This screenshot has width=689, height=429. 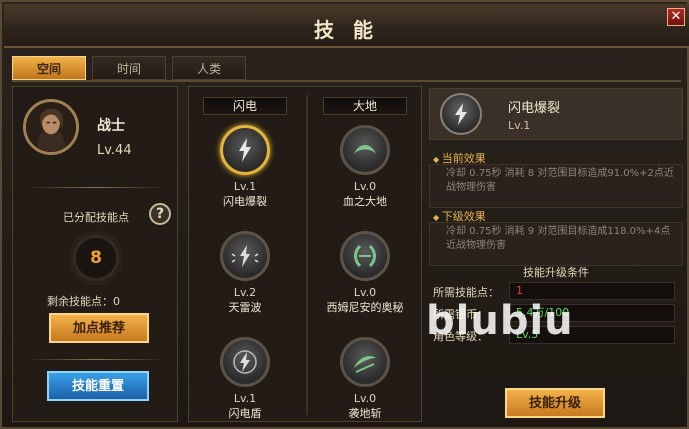 What do you see at coordinates (114, 150) in the screenshot?
I see `character-level: Lv.44` at bounding box center [114, 150].